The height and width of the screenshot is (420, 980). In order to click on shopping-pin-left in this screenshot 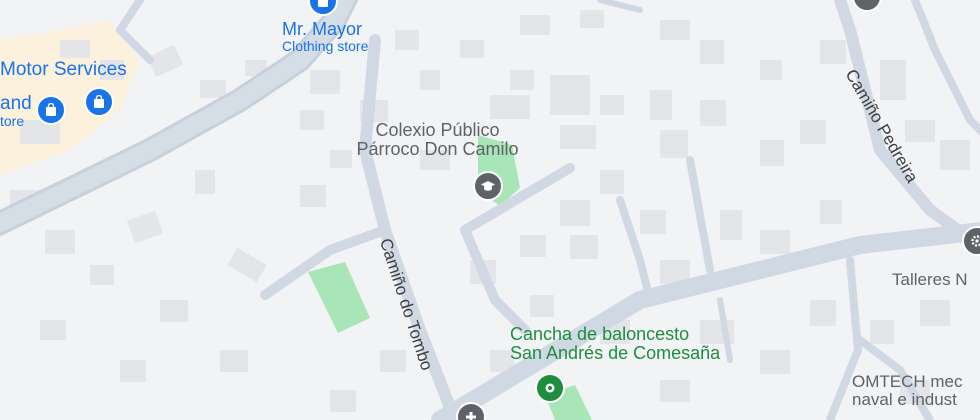, I will do `click(51, 110)`.